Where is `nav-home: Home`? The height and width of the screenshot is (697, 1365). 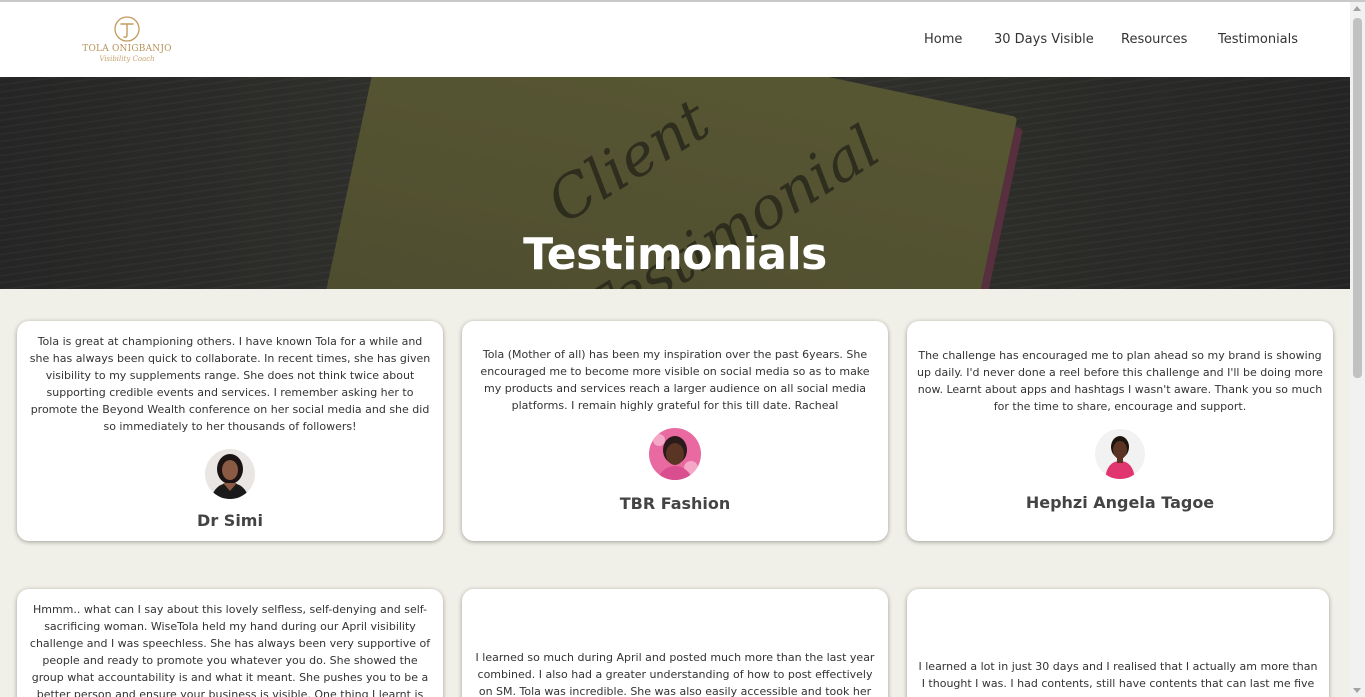
nav-home: Home is located at coordinates (943, 39).